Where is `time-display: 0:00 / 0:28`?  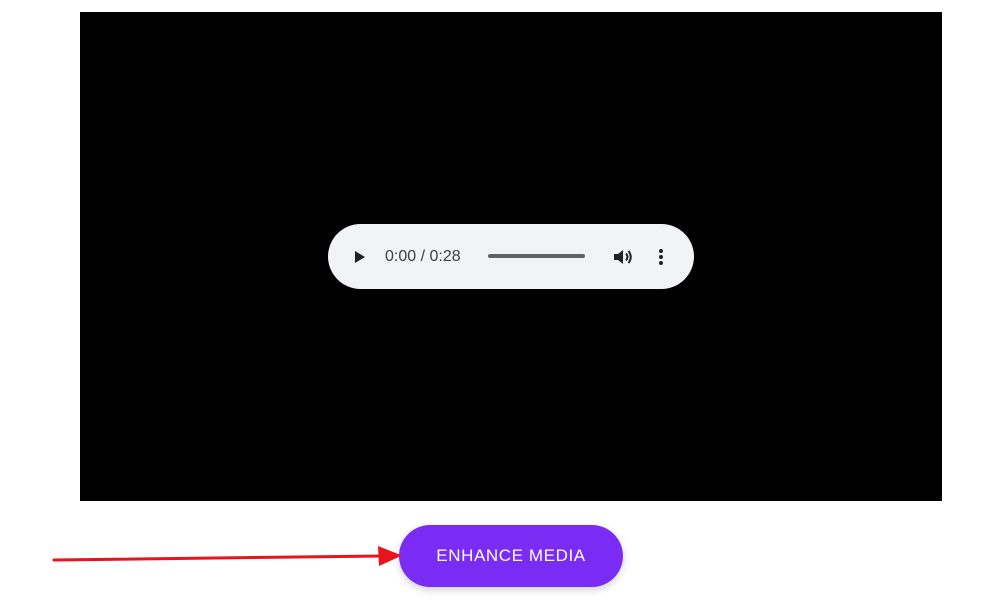
time-display: 0:00 / 0:28 is located at coordinates (423, 256).